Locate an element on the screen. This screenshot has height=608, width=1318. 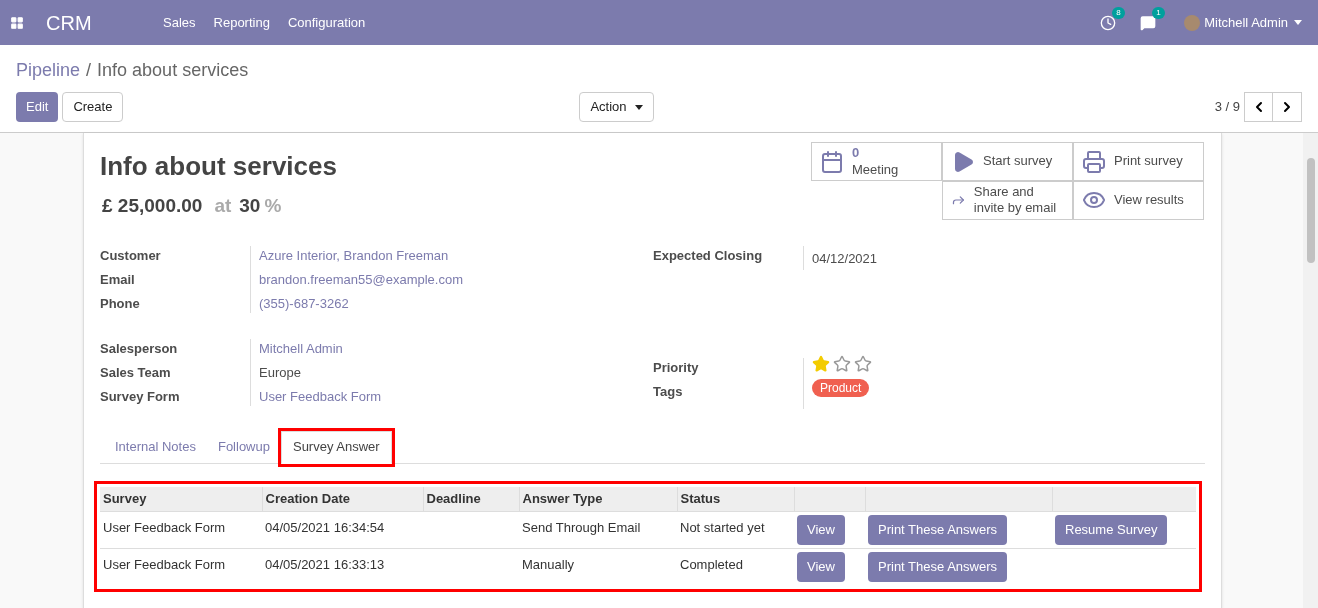
smart-button: Start survey is located at coordinates (1007, 161).